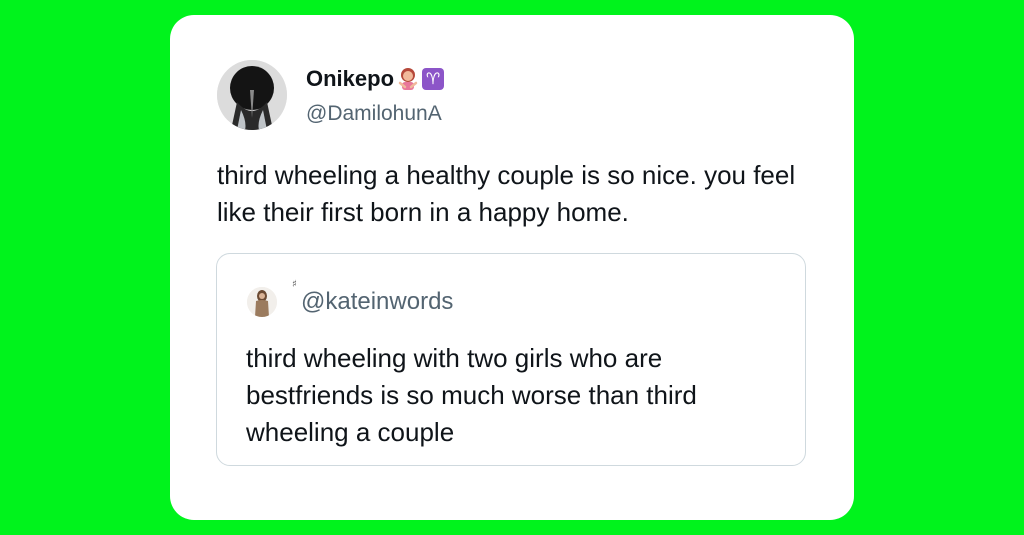 This screenshot has width=1024, height=535. Describe the element at coordinates (294, 284) in the screenshot. I see `quoted-marker: ♯` at that location.